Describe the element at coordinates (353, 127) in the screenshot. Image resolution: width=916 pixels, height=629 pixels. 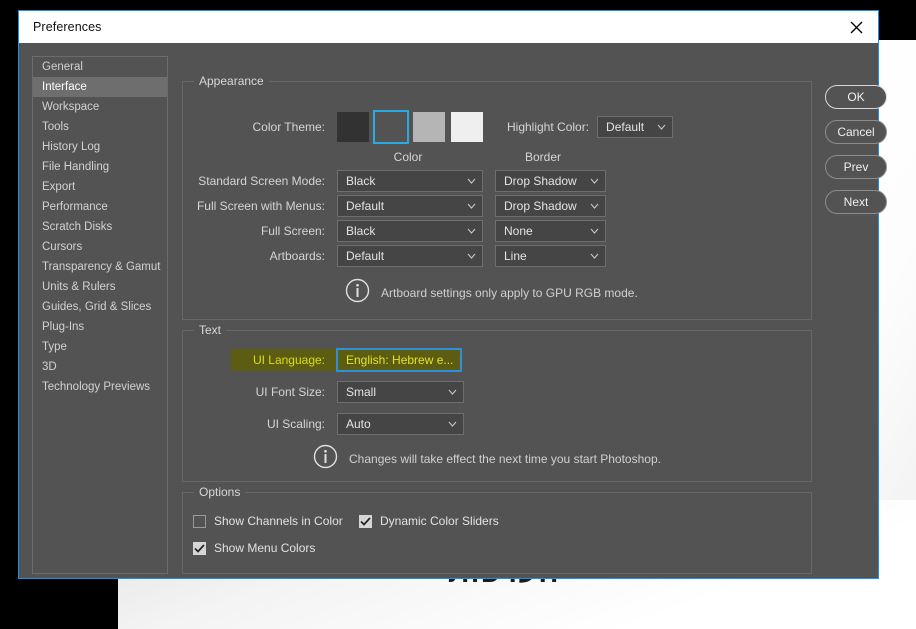
I see `swatch-theme-darkest` at that location.